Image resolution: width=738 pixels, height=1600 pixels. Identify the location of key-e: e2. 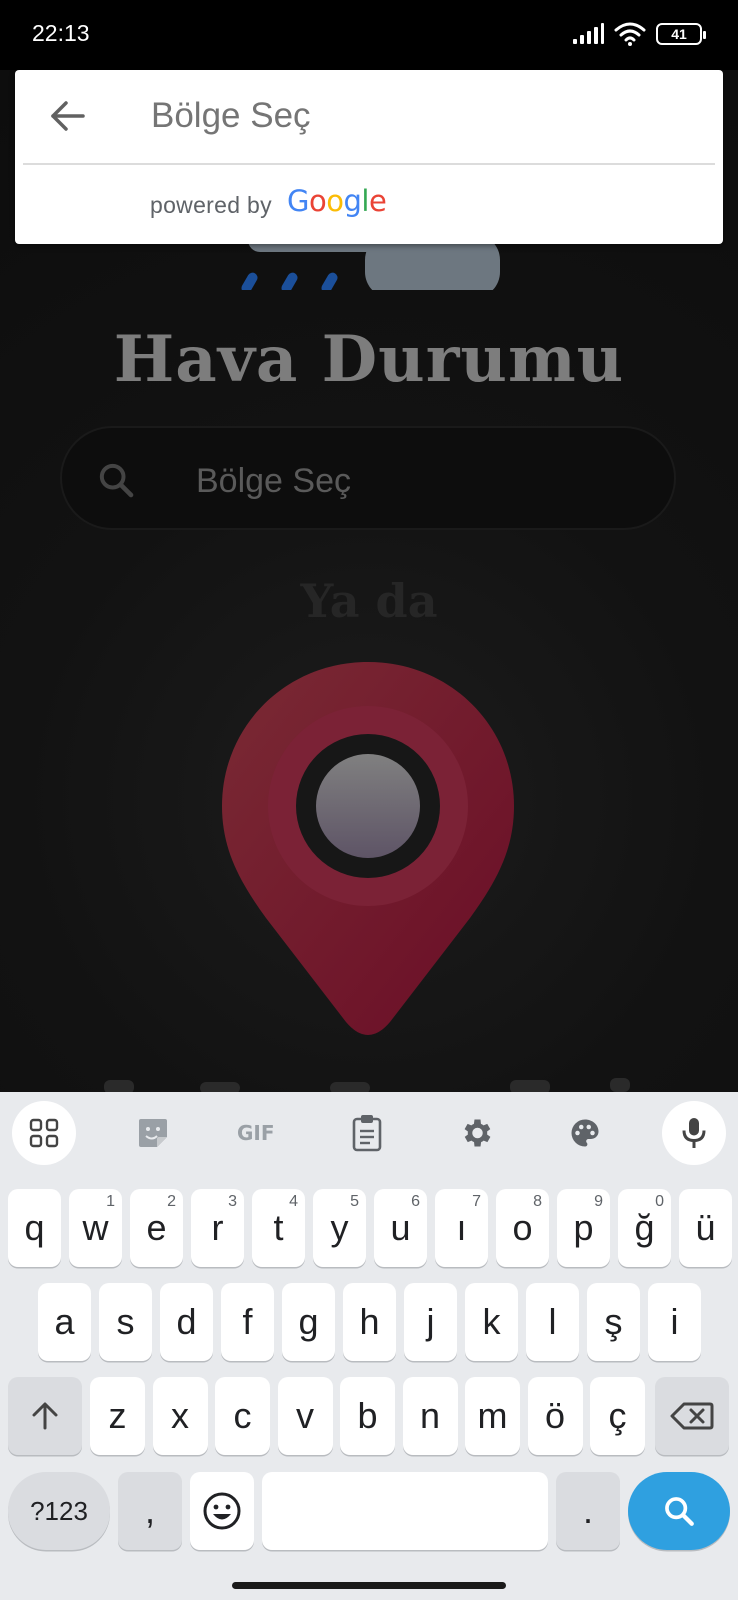
(156, 1228).